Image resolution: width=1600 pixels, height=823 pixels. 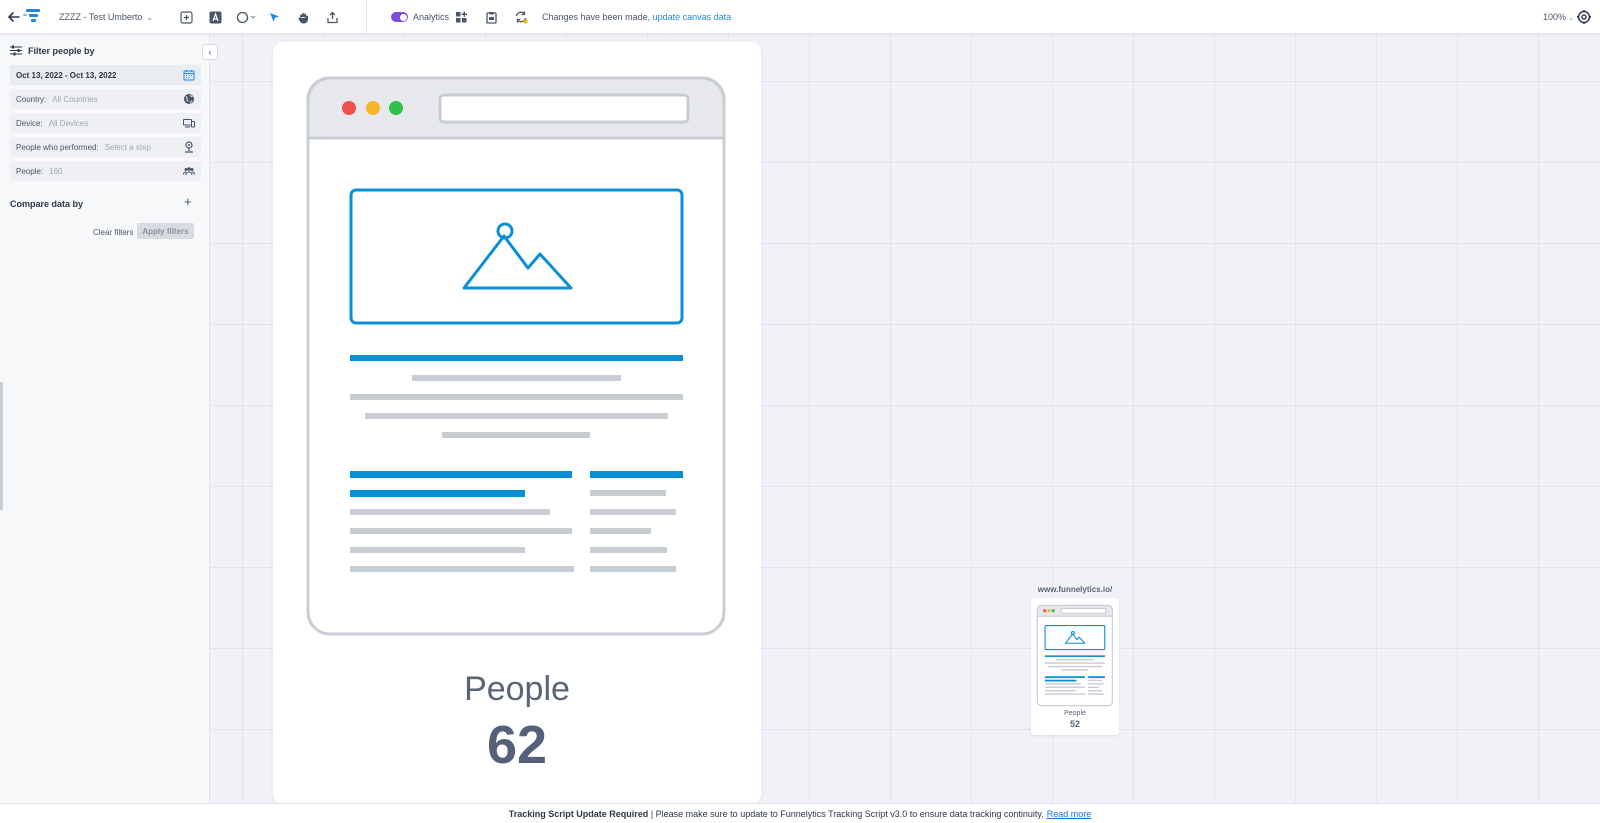 I want to click on select-tool-button, so click(x=274, y=17).